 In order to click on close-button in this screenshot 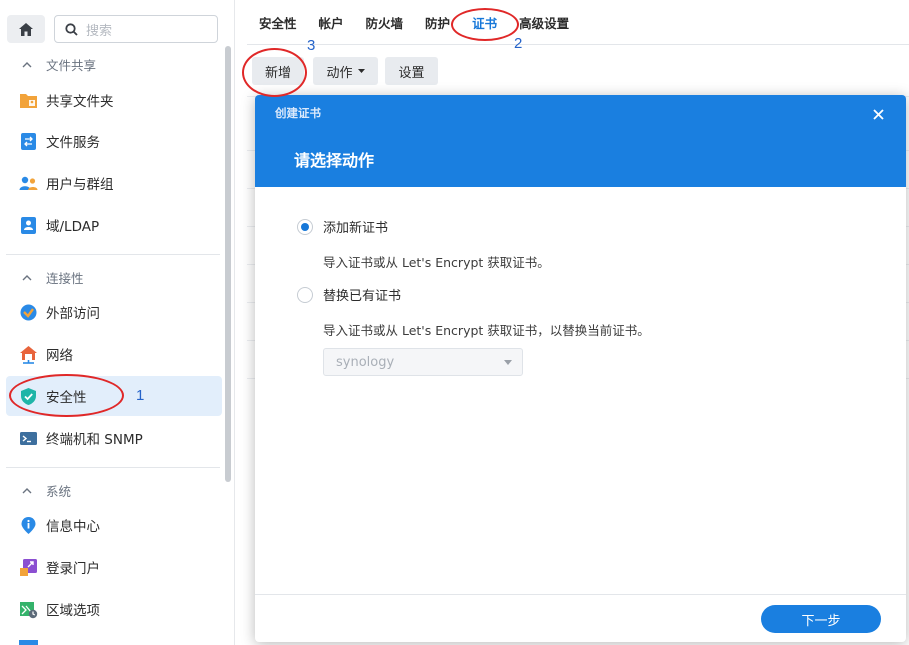, I will do `click(878, 114)`.